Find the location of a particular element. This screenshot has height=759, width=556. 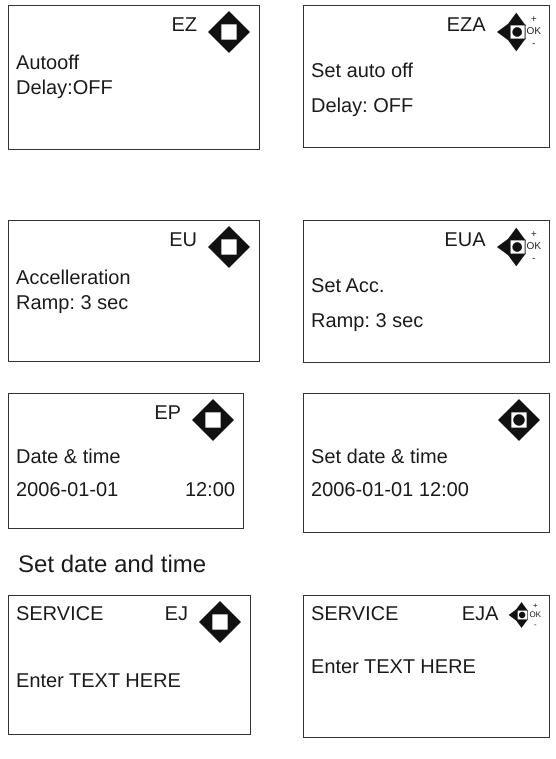

screen-code: EUA is located at coordinates (465, 240).